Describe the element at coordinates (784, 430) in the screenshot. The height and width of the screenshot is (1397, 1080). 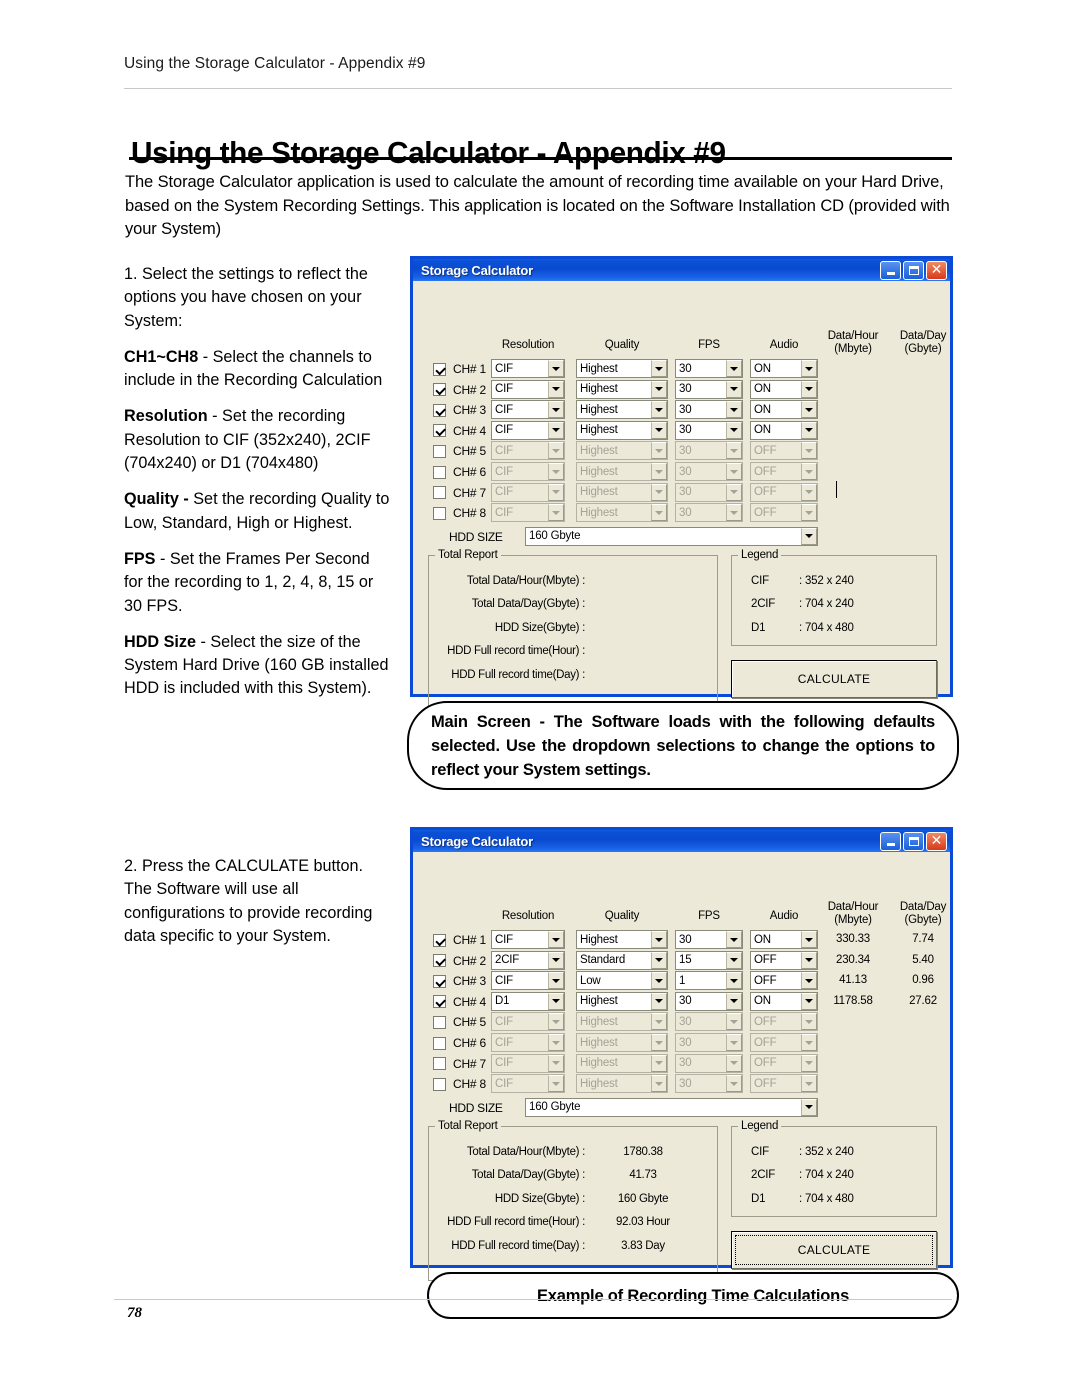
I see `audio-dropdown-4: ON` at that location.